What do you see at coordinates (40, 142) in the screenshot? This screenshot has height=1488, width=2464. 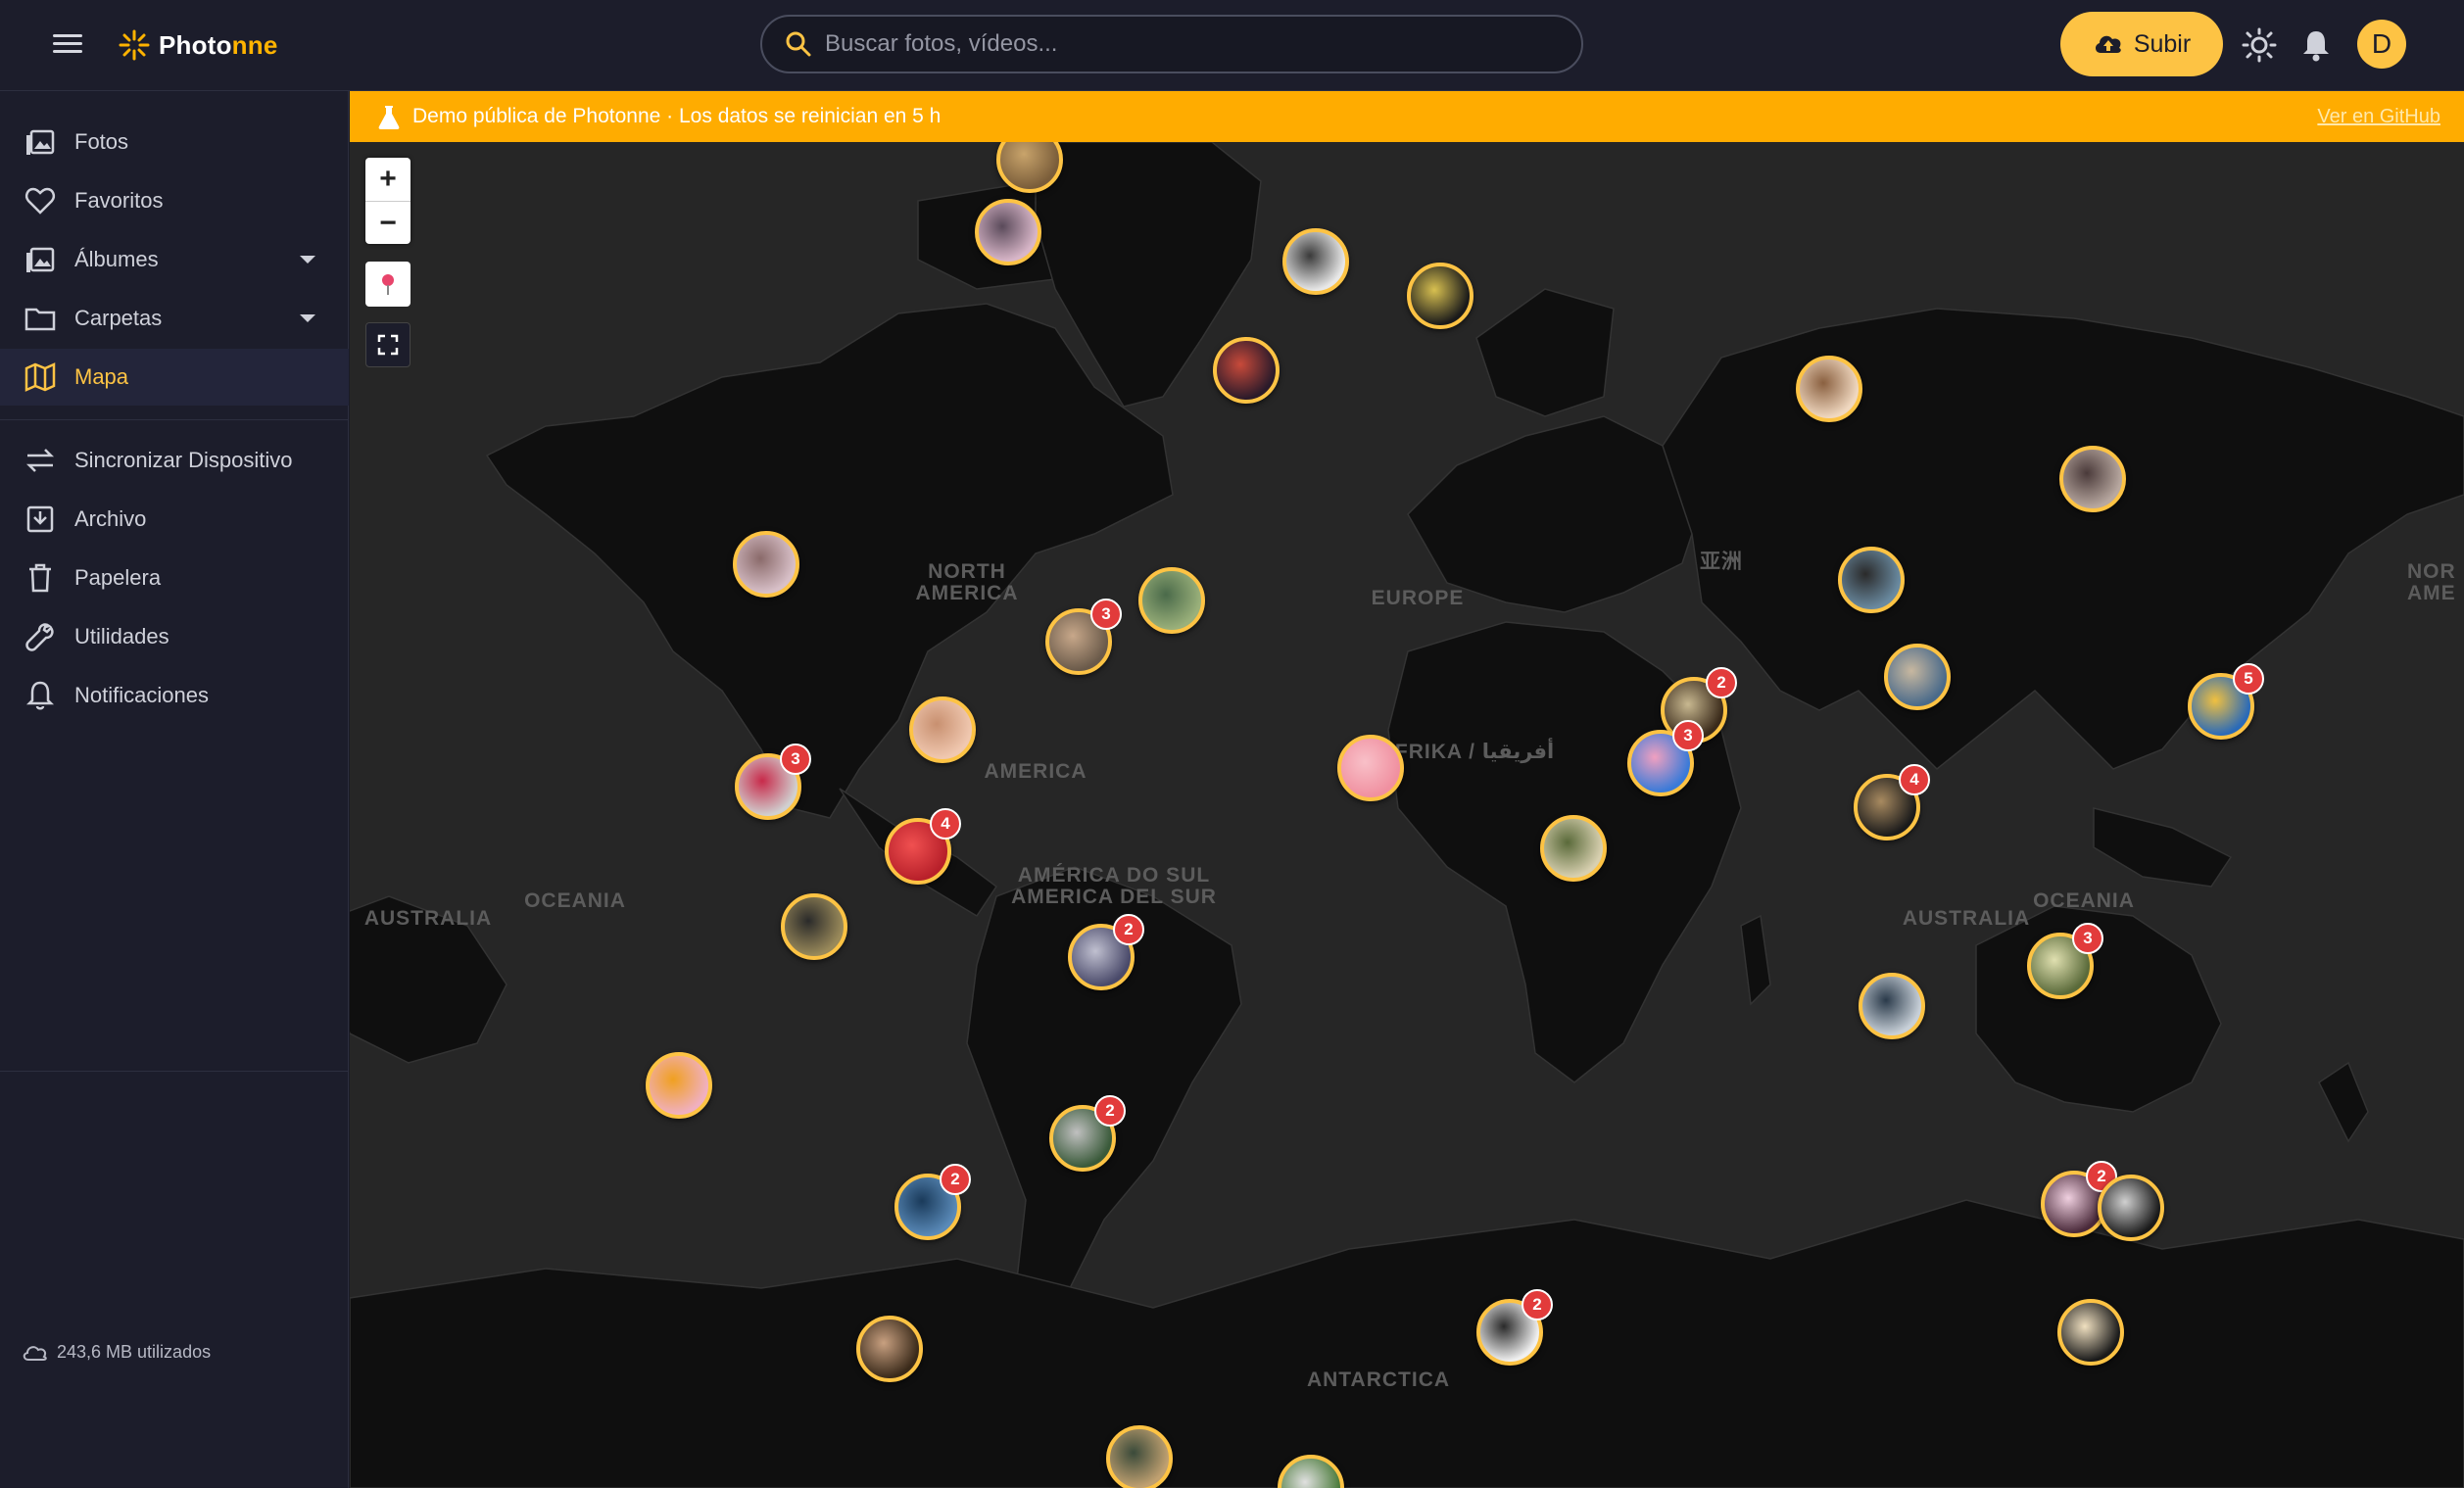 I see `photos-icon` at bounding box center [40, 142].